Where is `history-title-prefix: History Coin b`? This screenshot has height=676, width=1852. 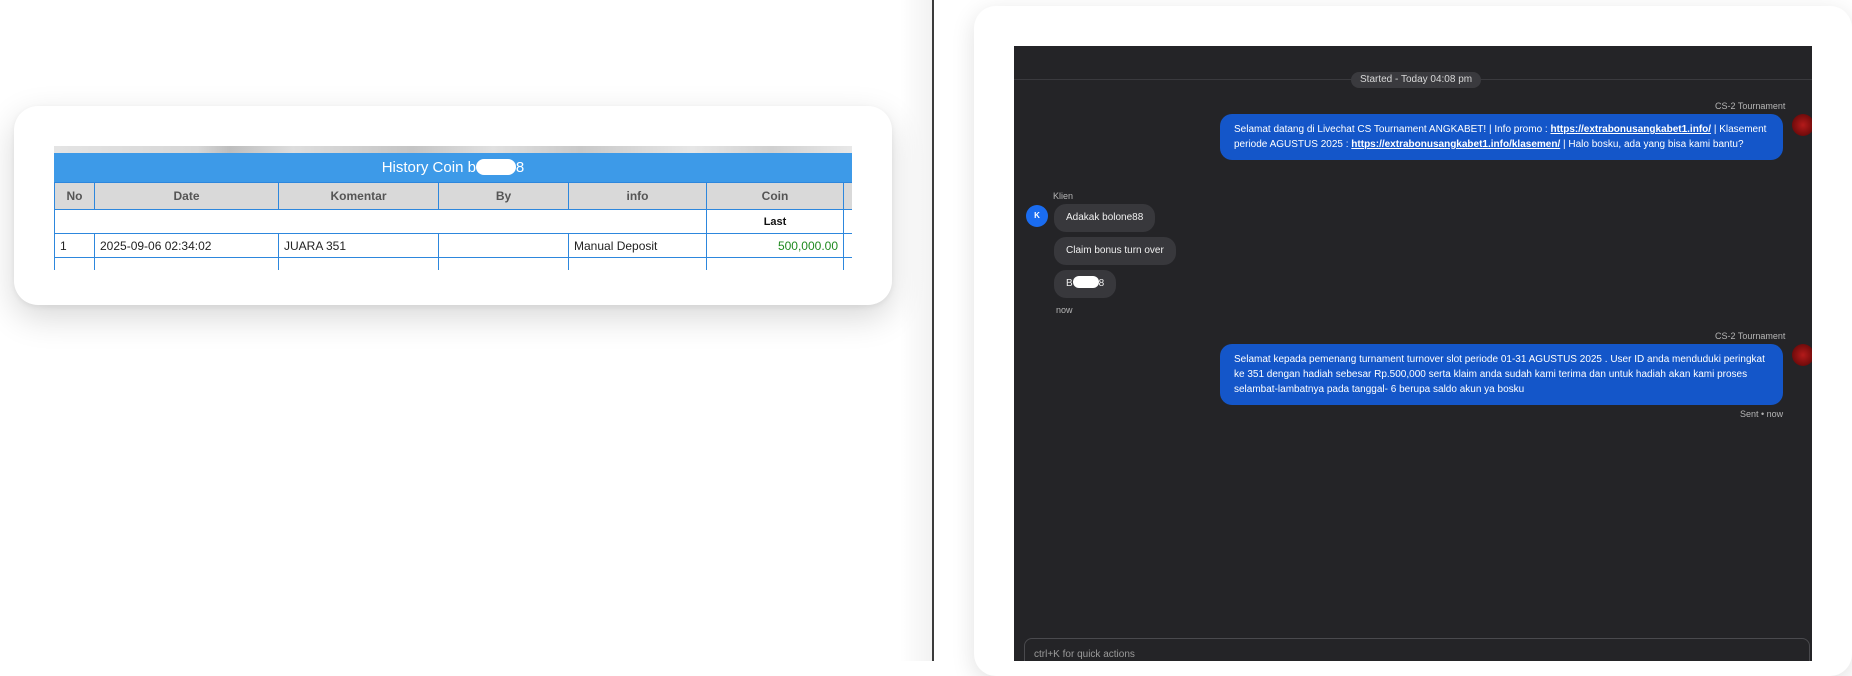 history-title-prefix: History Coin b is located at coordinates (428, 167).